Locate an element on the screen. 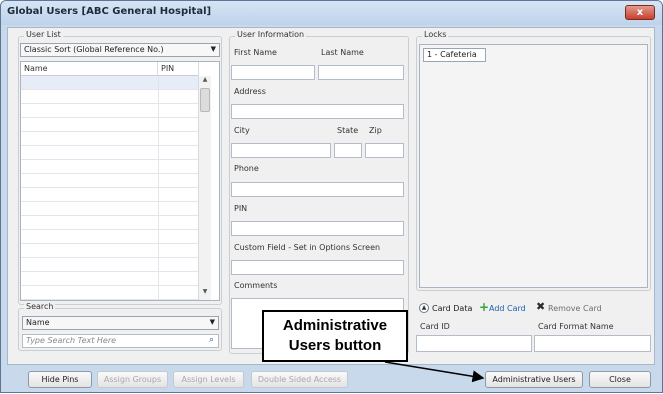 Image resolution: width=663 pixels, height=394 pixels. callout-arrow is located at coordinates (434, 372).